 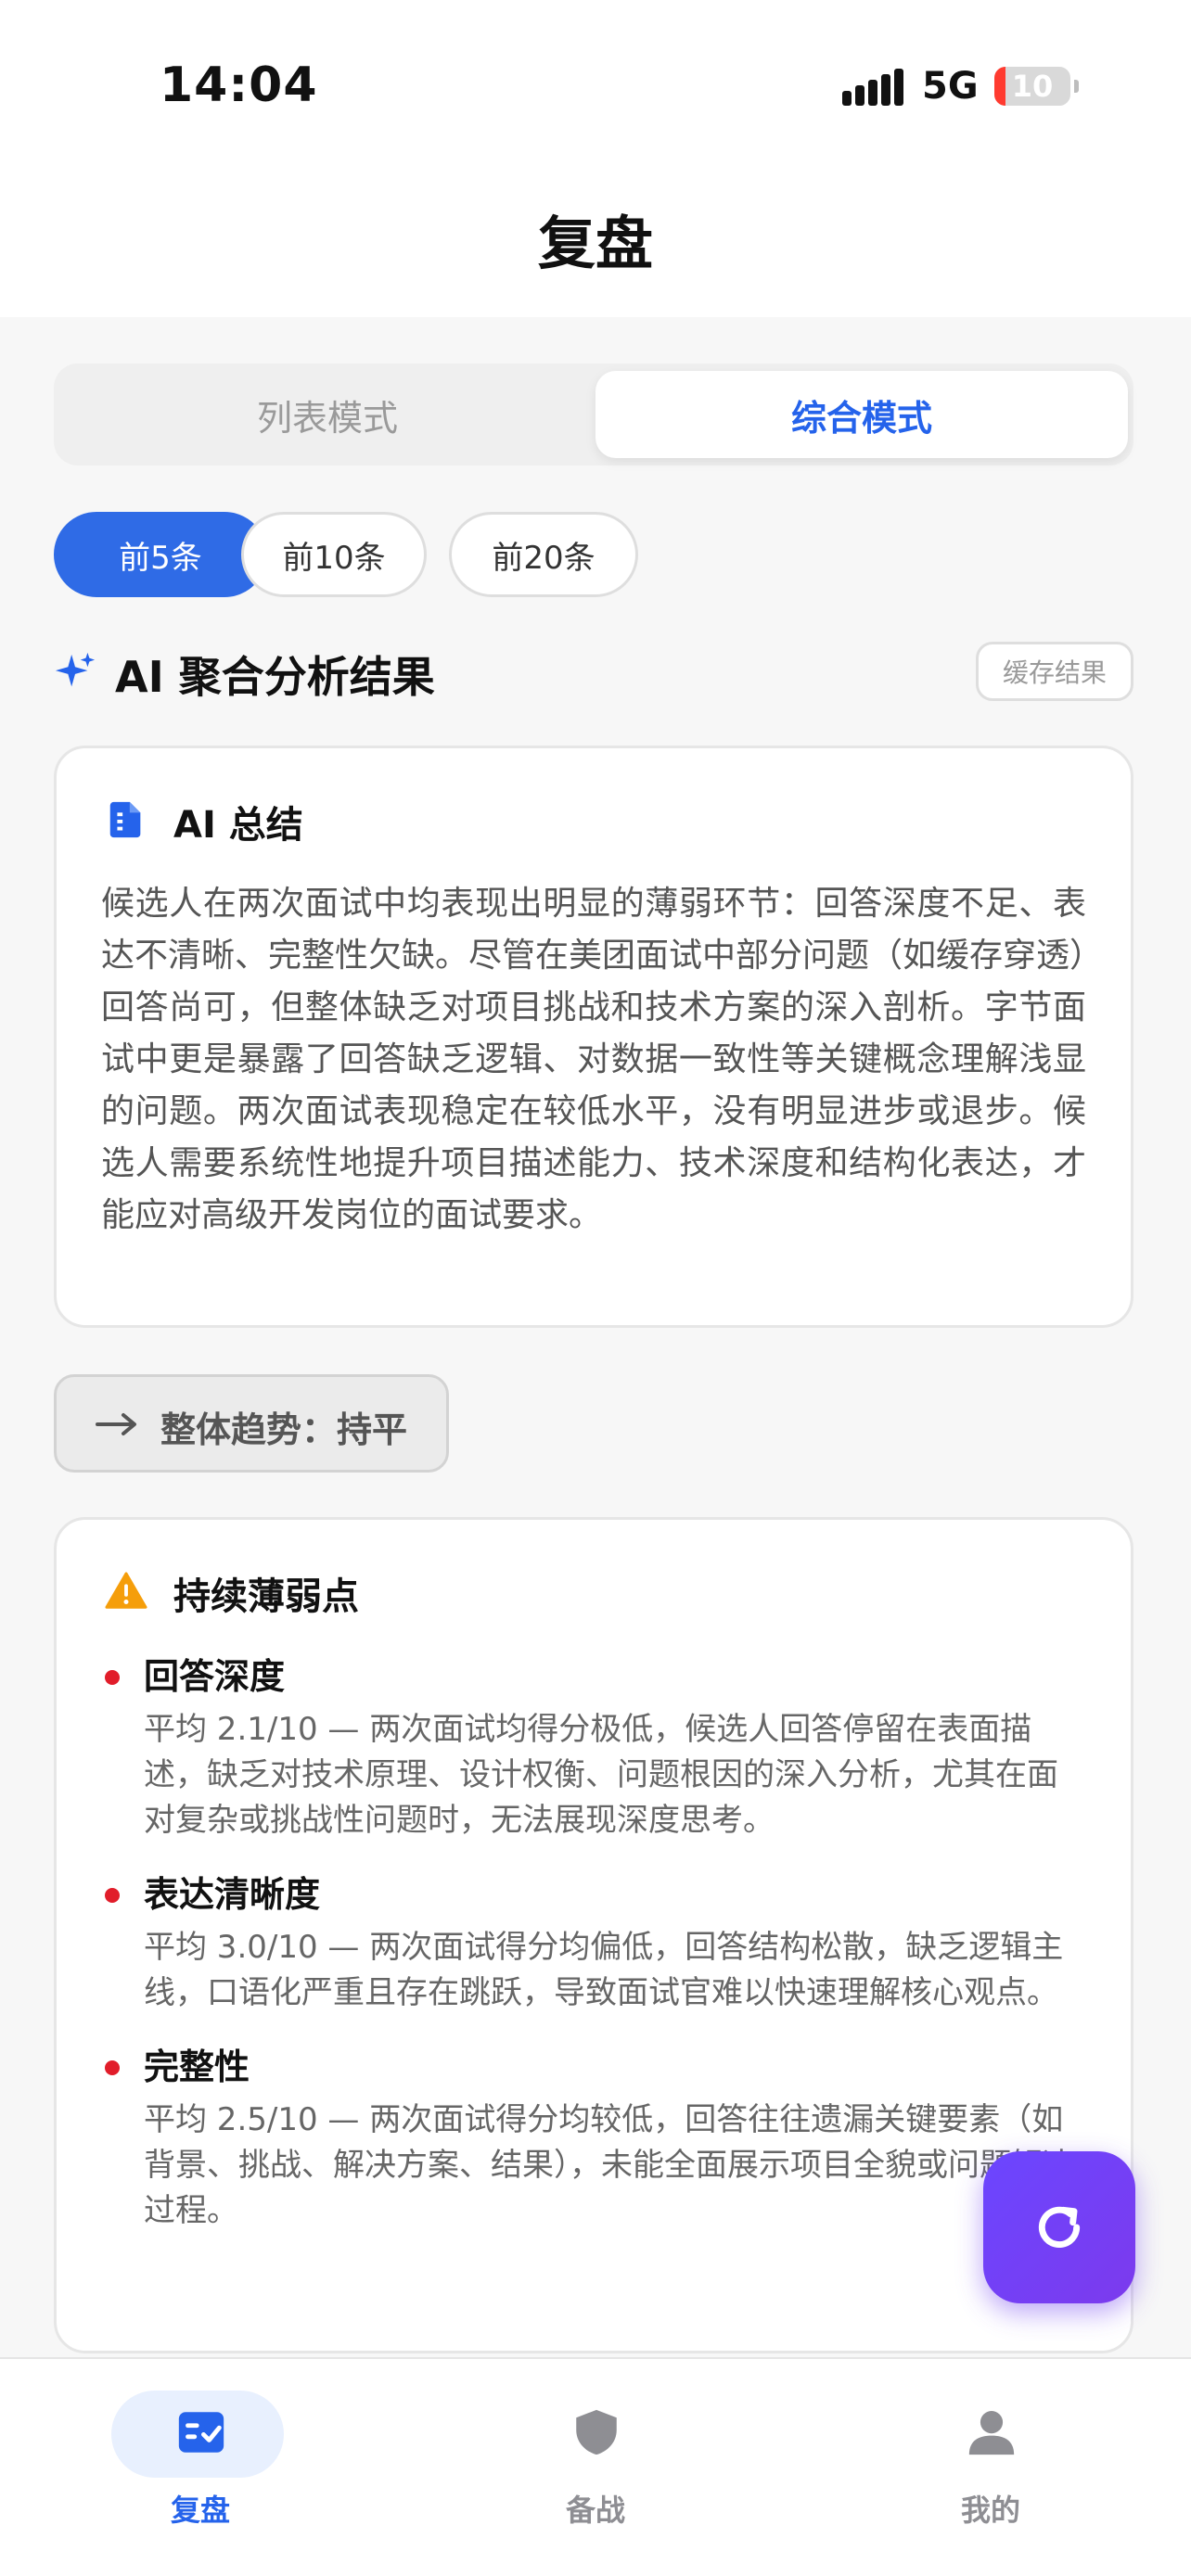 I want to click on status-time: 14:04, so click(x=239, y=85).